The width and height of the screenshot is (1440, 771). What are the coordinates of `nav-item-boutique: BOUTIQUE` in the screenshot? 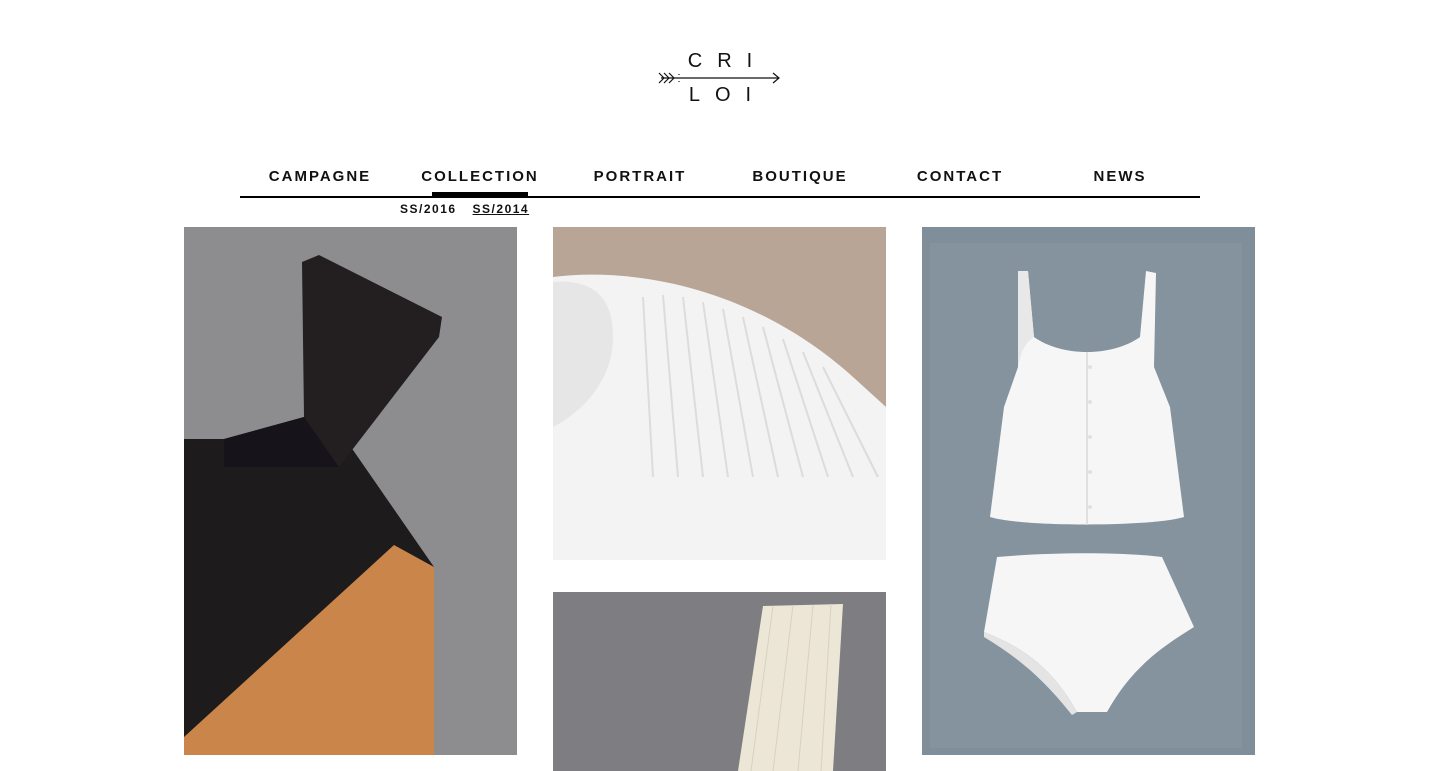 It's located at (800, 178).